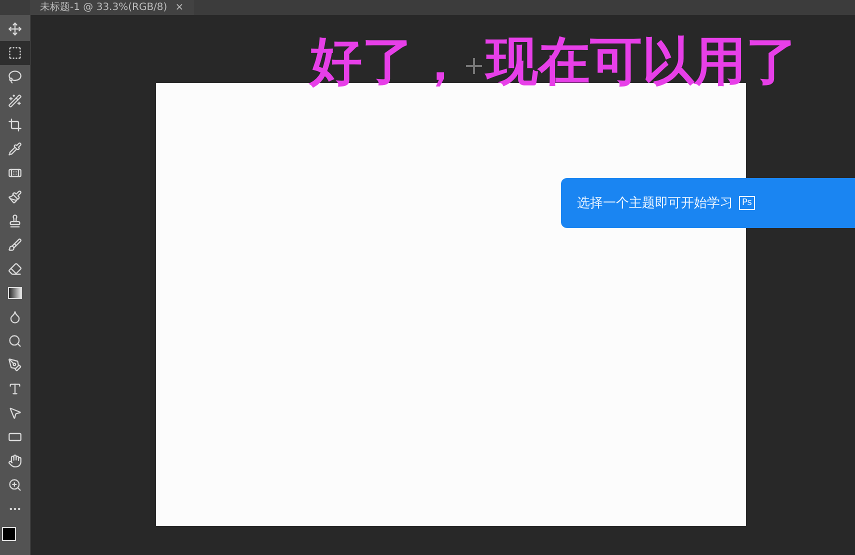 The height and width of the screenshot is (555, 855). Describe the element at coordinates (747, 203) in the screenshot. I see `app-badge: Ps` at that location.